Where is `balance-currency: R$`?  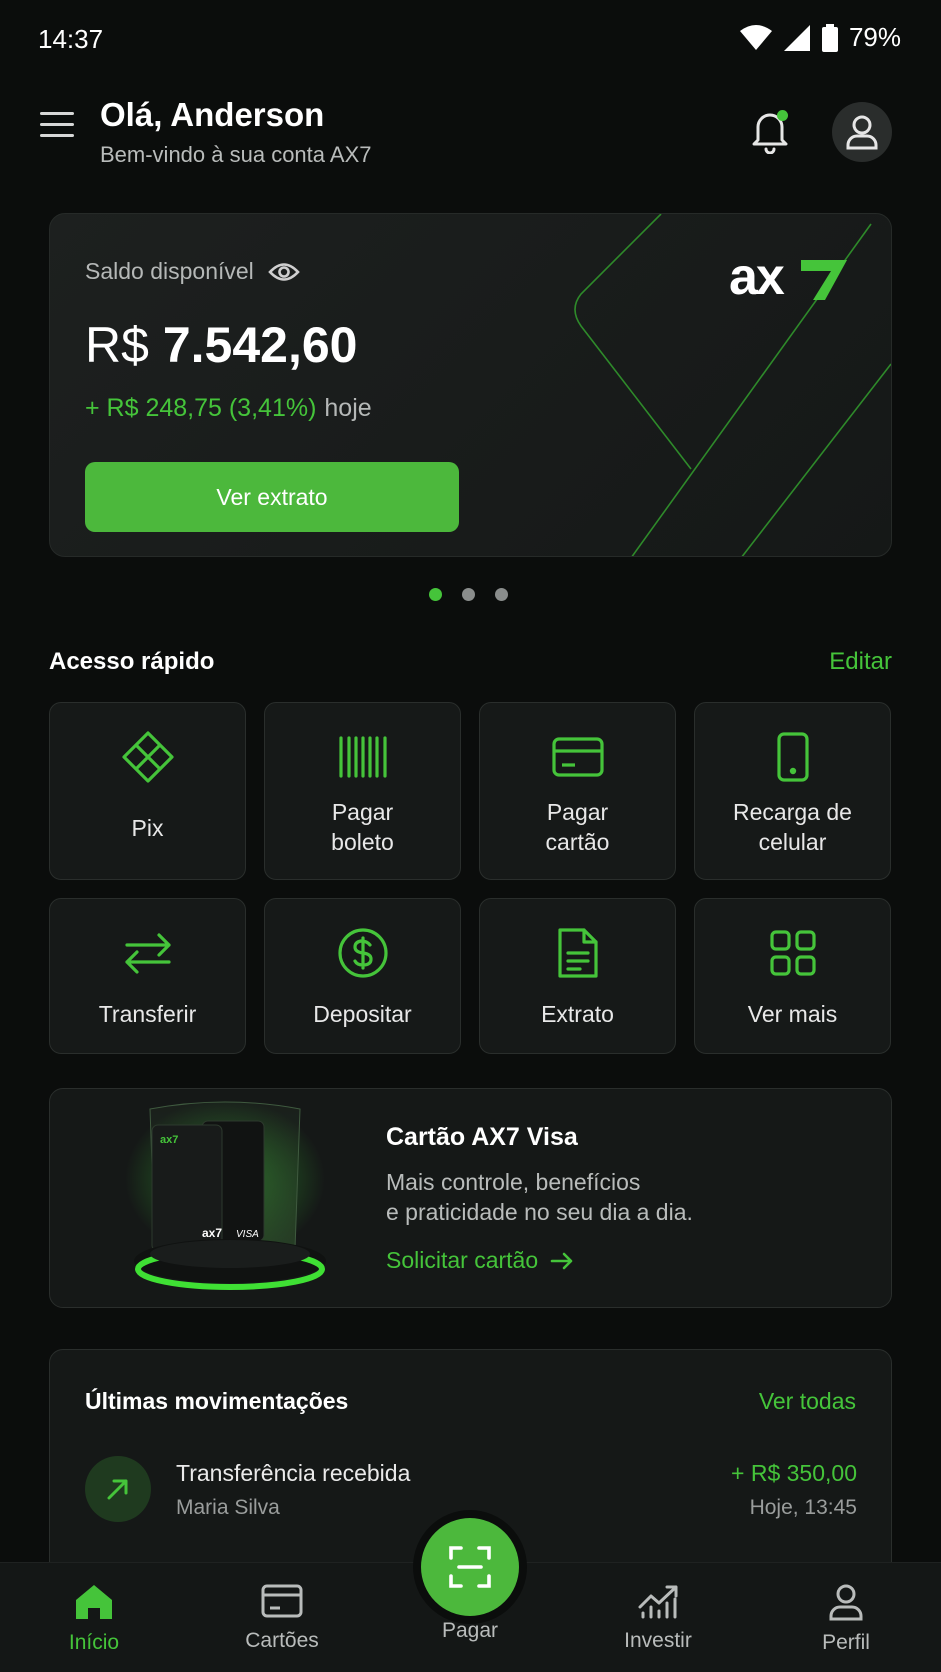 balance-currency: R$ is located at coordinates (117, 345).